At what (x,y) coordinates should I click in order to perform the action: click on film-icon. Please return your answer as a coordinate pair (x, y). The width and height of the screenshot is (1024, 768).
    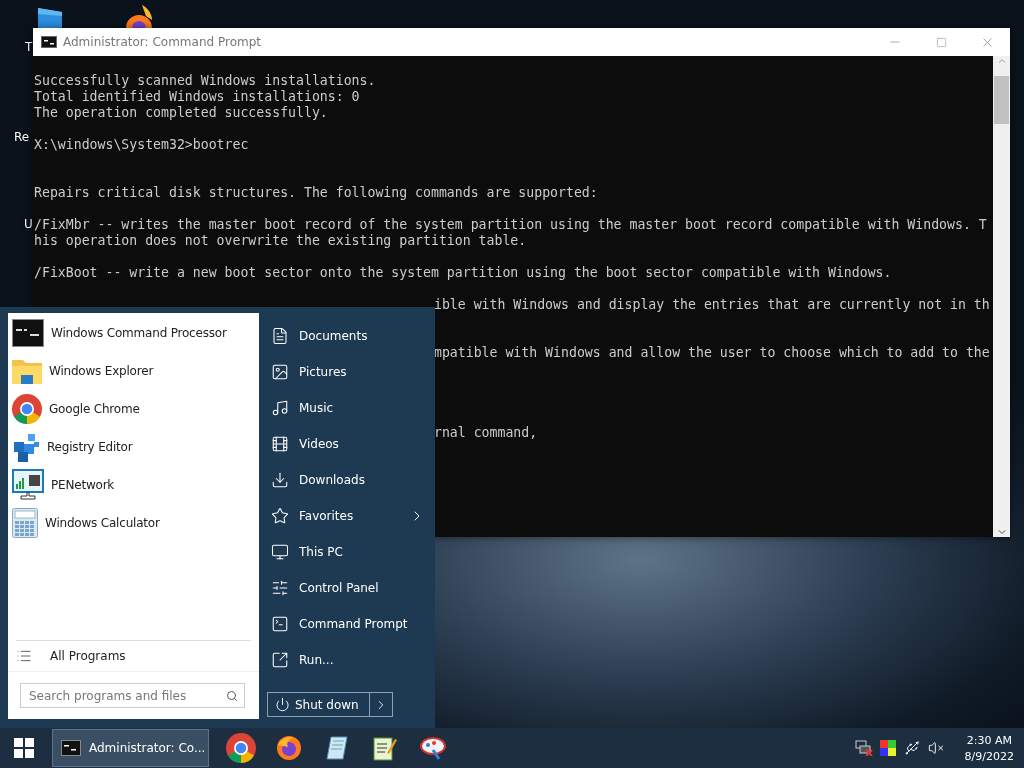
    Looking at the image, I should click on (280, 444).